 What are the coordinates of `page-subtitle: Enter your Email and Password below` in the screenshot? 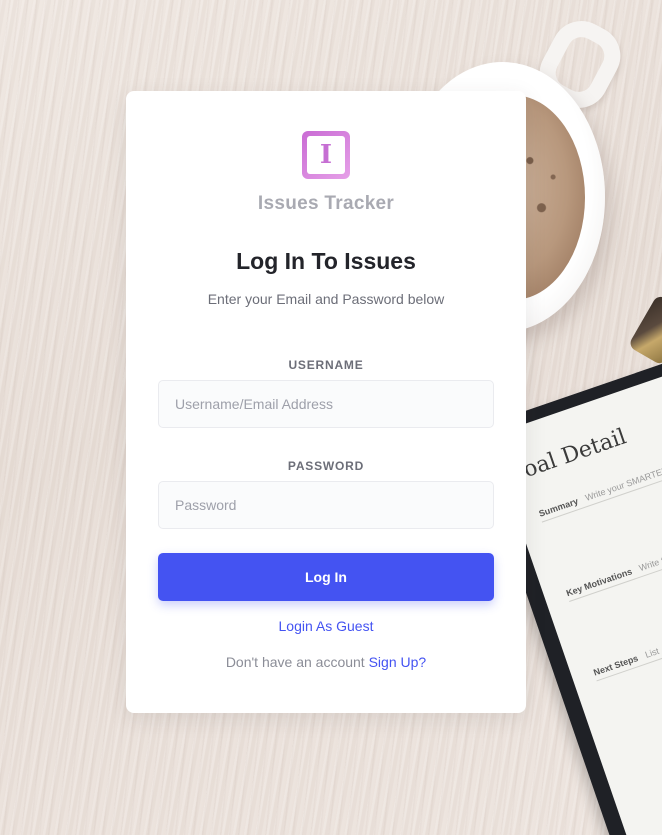 It's located at (326, 299).